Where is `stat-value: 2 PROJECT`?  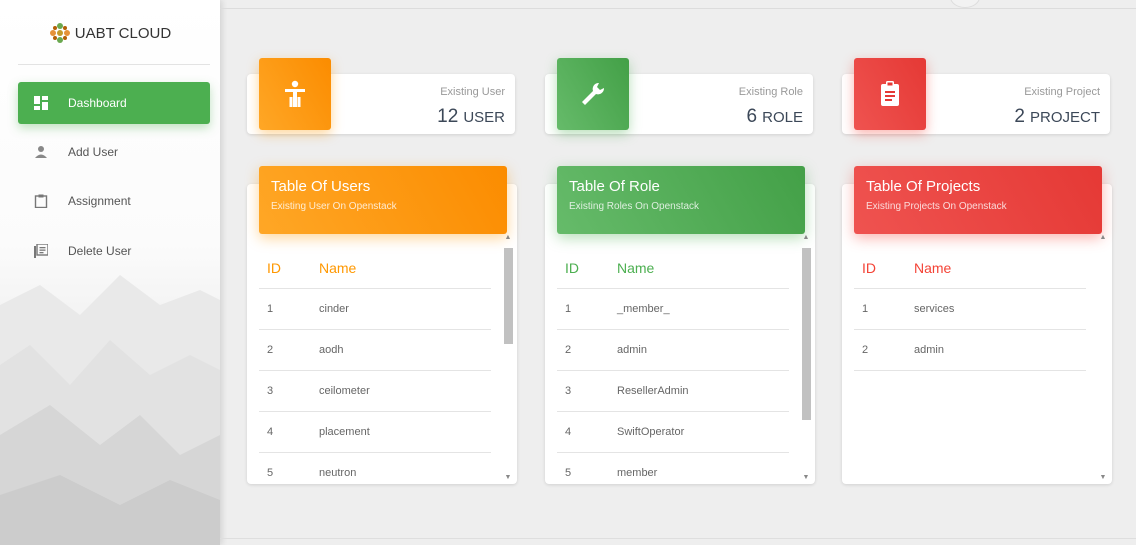 stat-value: 2 PROJECT is located at coordinates (1057, 117).